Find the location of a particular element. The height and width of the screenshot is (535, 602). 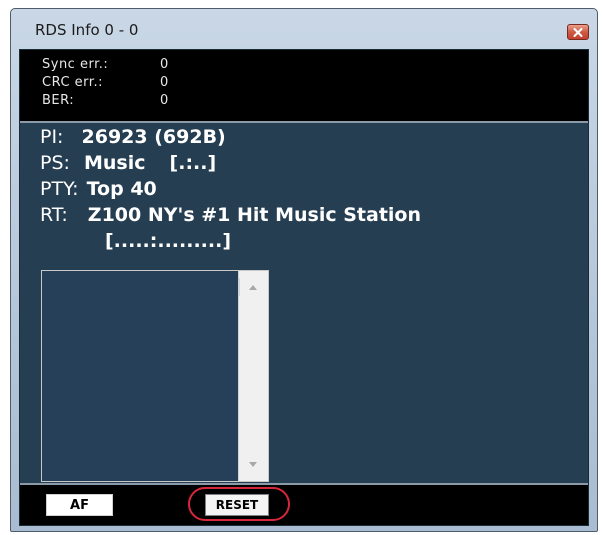

close-button is located at coordinates (578, 32).